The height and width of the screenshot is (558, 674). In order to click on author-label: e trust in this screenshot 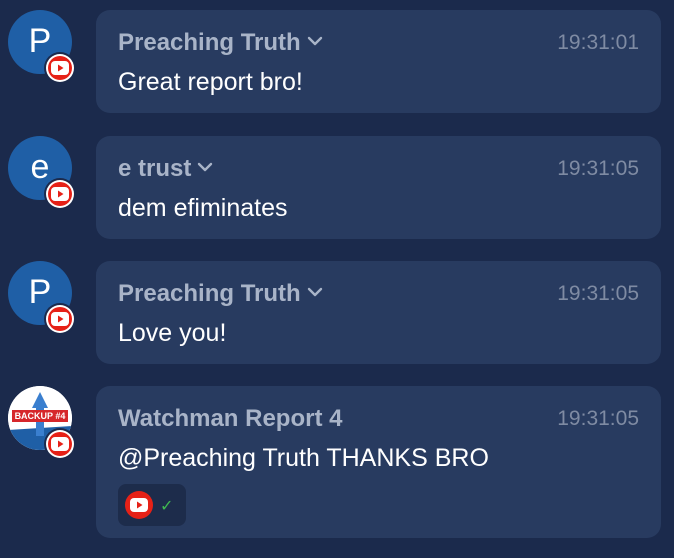, I will do `click(155, 168)`.